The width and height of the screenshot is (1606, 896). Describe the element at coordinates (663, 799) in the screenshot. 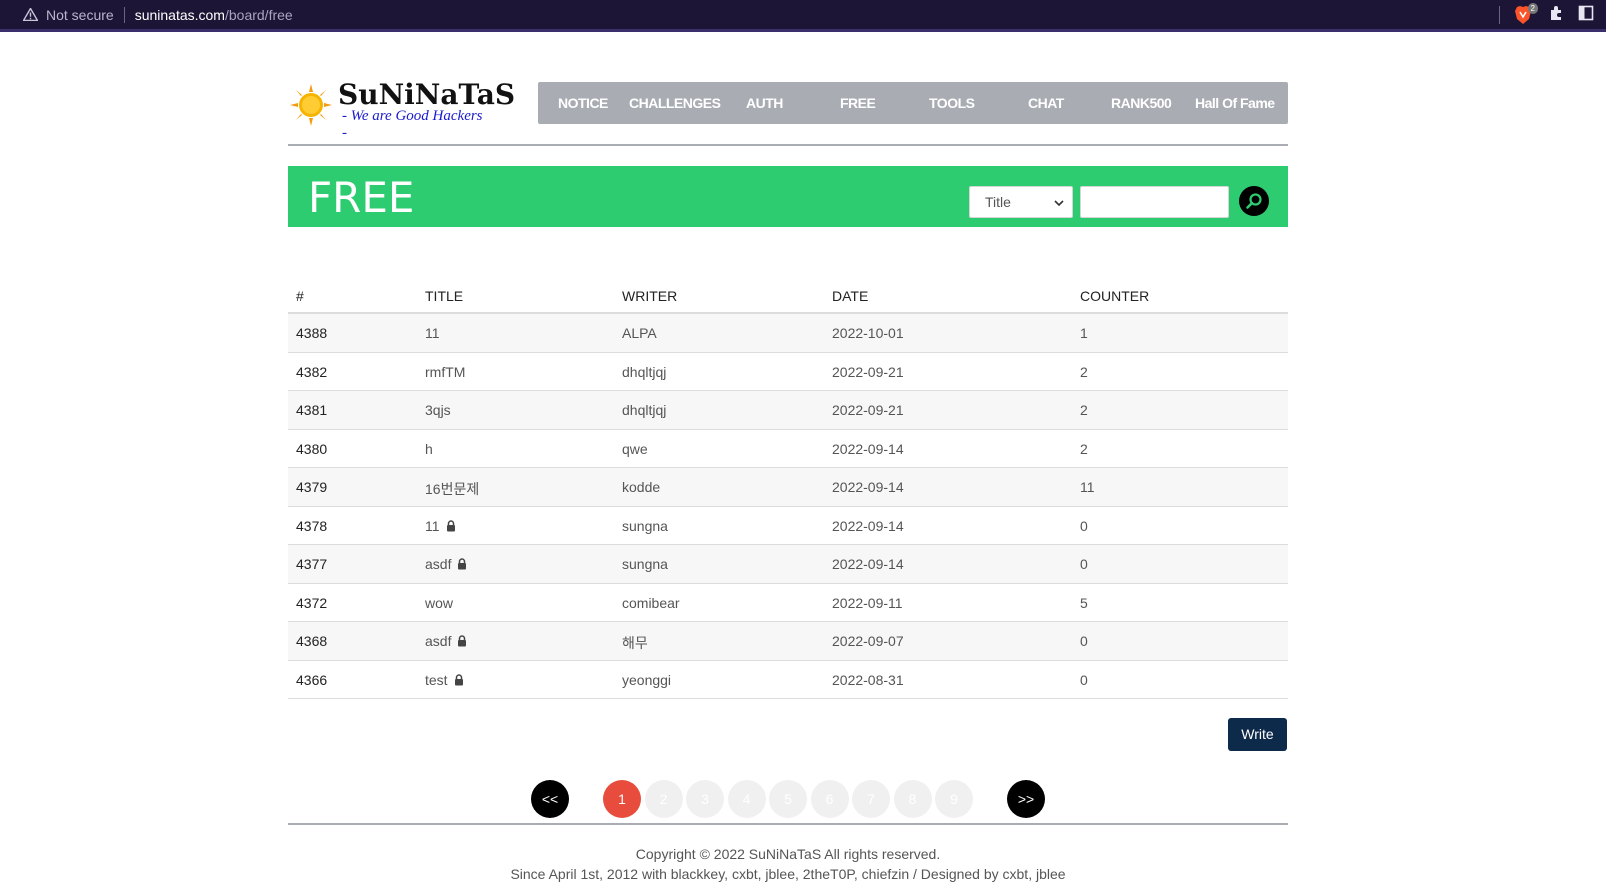

I see `page-button: 2` at that location.